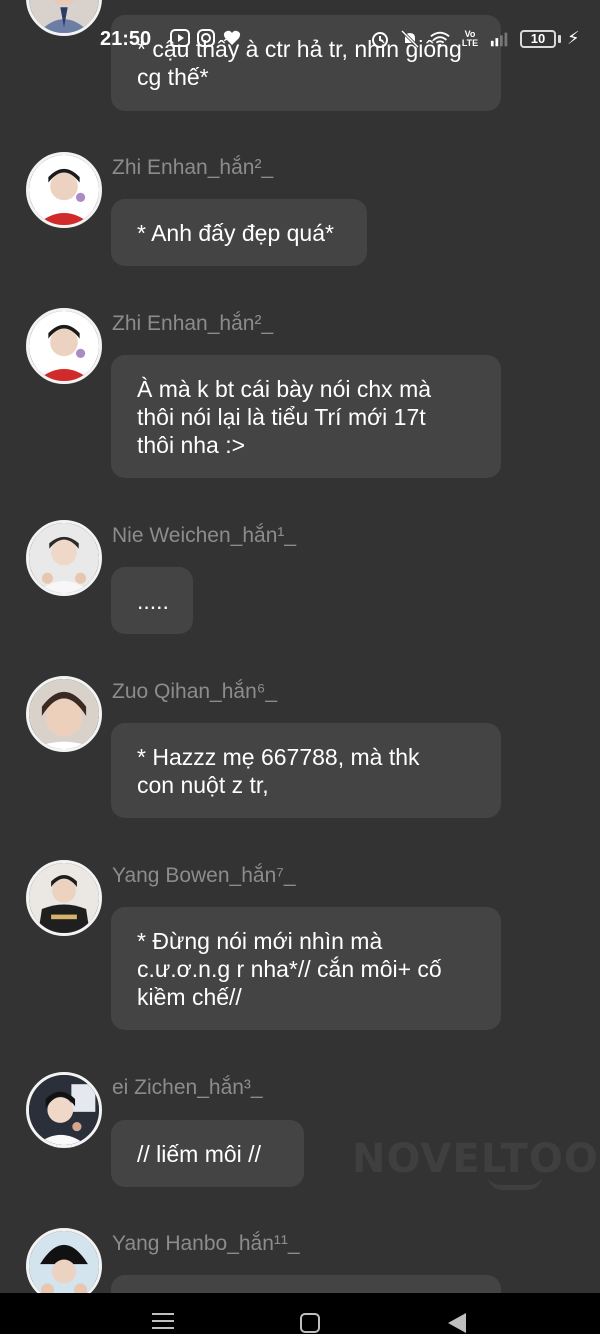  I want to click on sender-name: Yang Hanbo_hắn¹¹_, so click(206, 1243).